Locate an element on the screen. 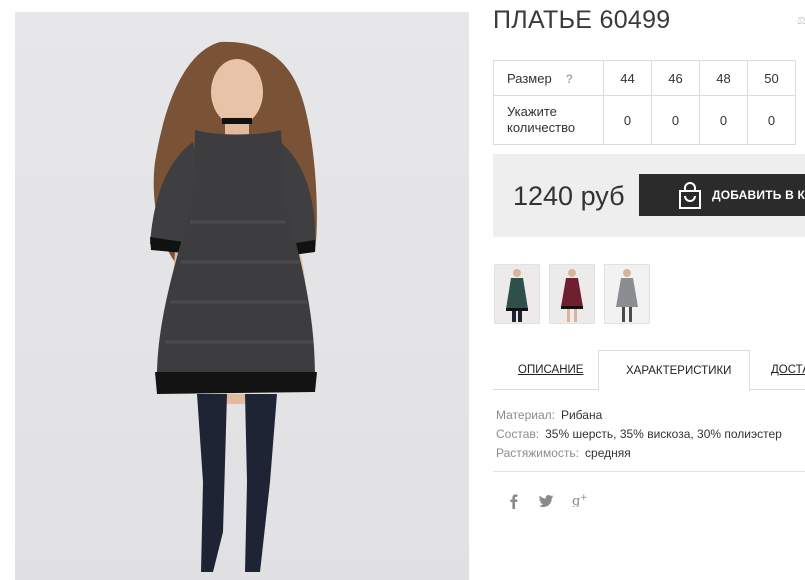  tab-delivery: ДОСТАВКА is located at coordinates (782, 369).